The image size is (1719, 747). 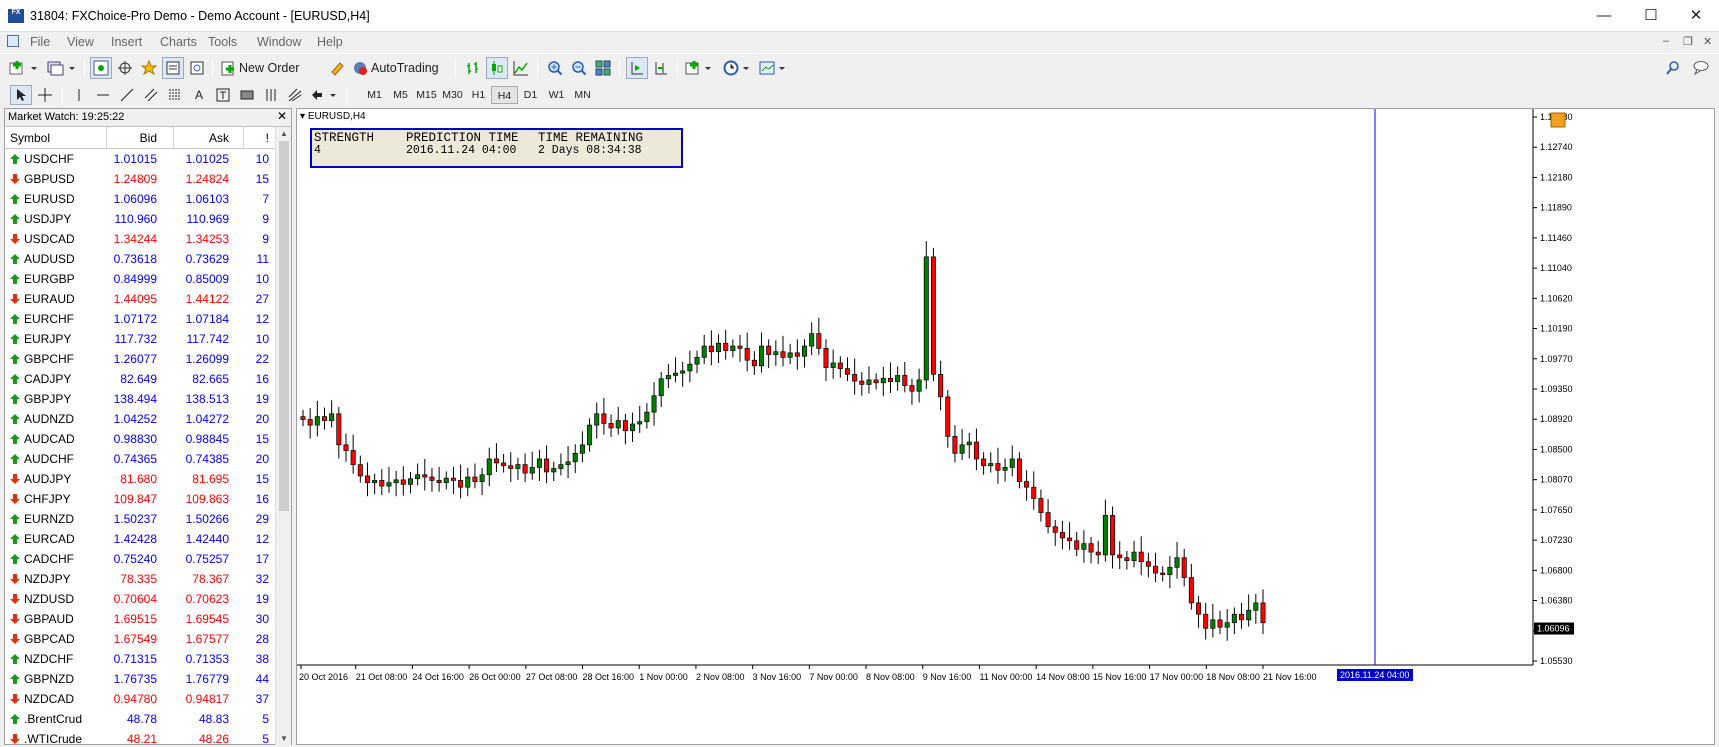 What do you see at coordinates (62, 68) in the screenshot?
I see `profiles-button` at bounding box center [62, 68].